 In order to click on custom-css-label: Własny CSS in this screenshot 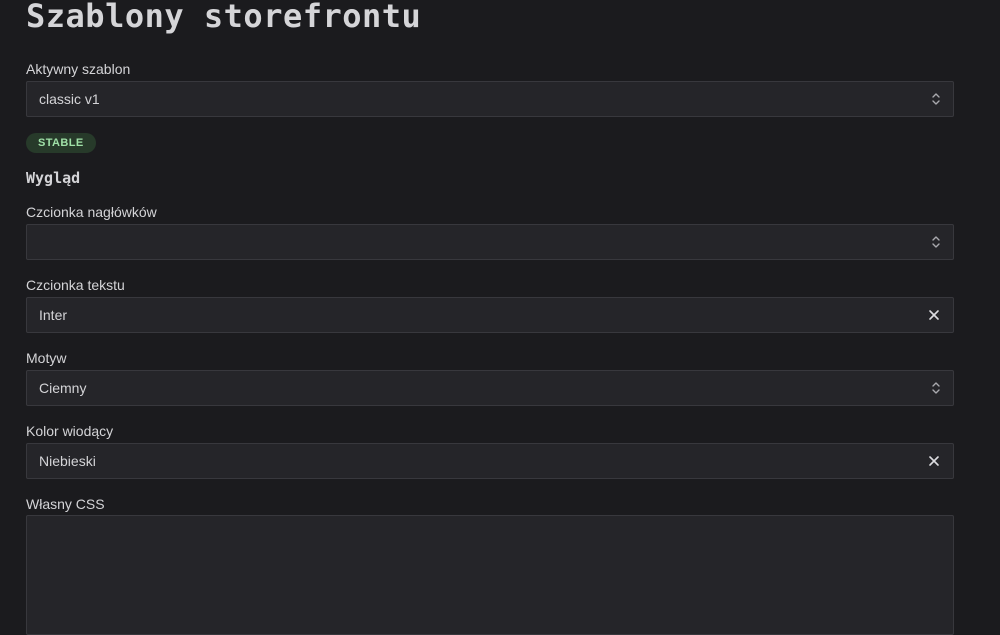, I will do `click(65, 504)`.